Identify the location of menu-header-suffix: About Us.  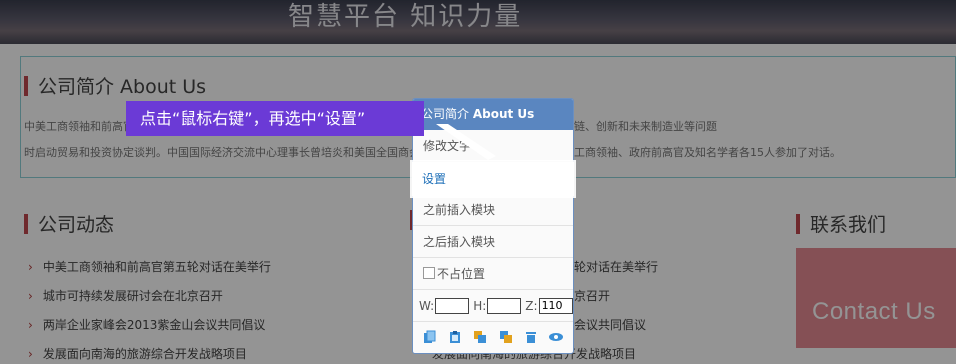
(503, 114).